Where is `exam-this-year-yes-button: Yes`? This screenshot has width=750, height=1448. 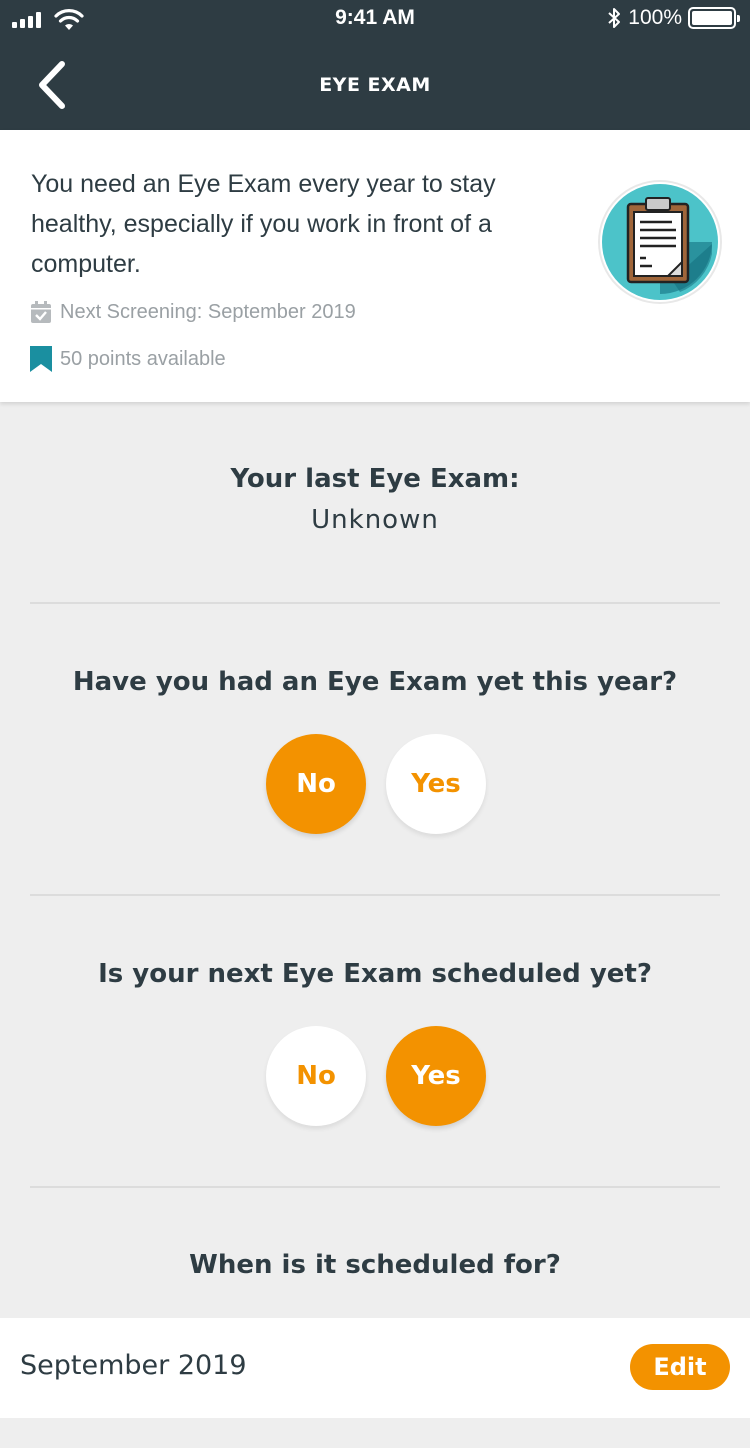
exam-this-year-yes-button: Yes is located at coordinates (436, 784).